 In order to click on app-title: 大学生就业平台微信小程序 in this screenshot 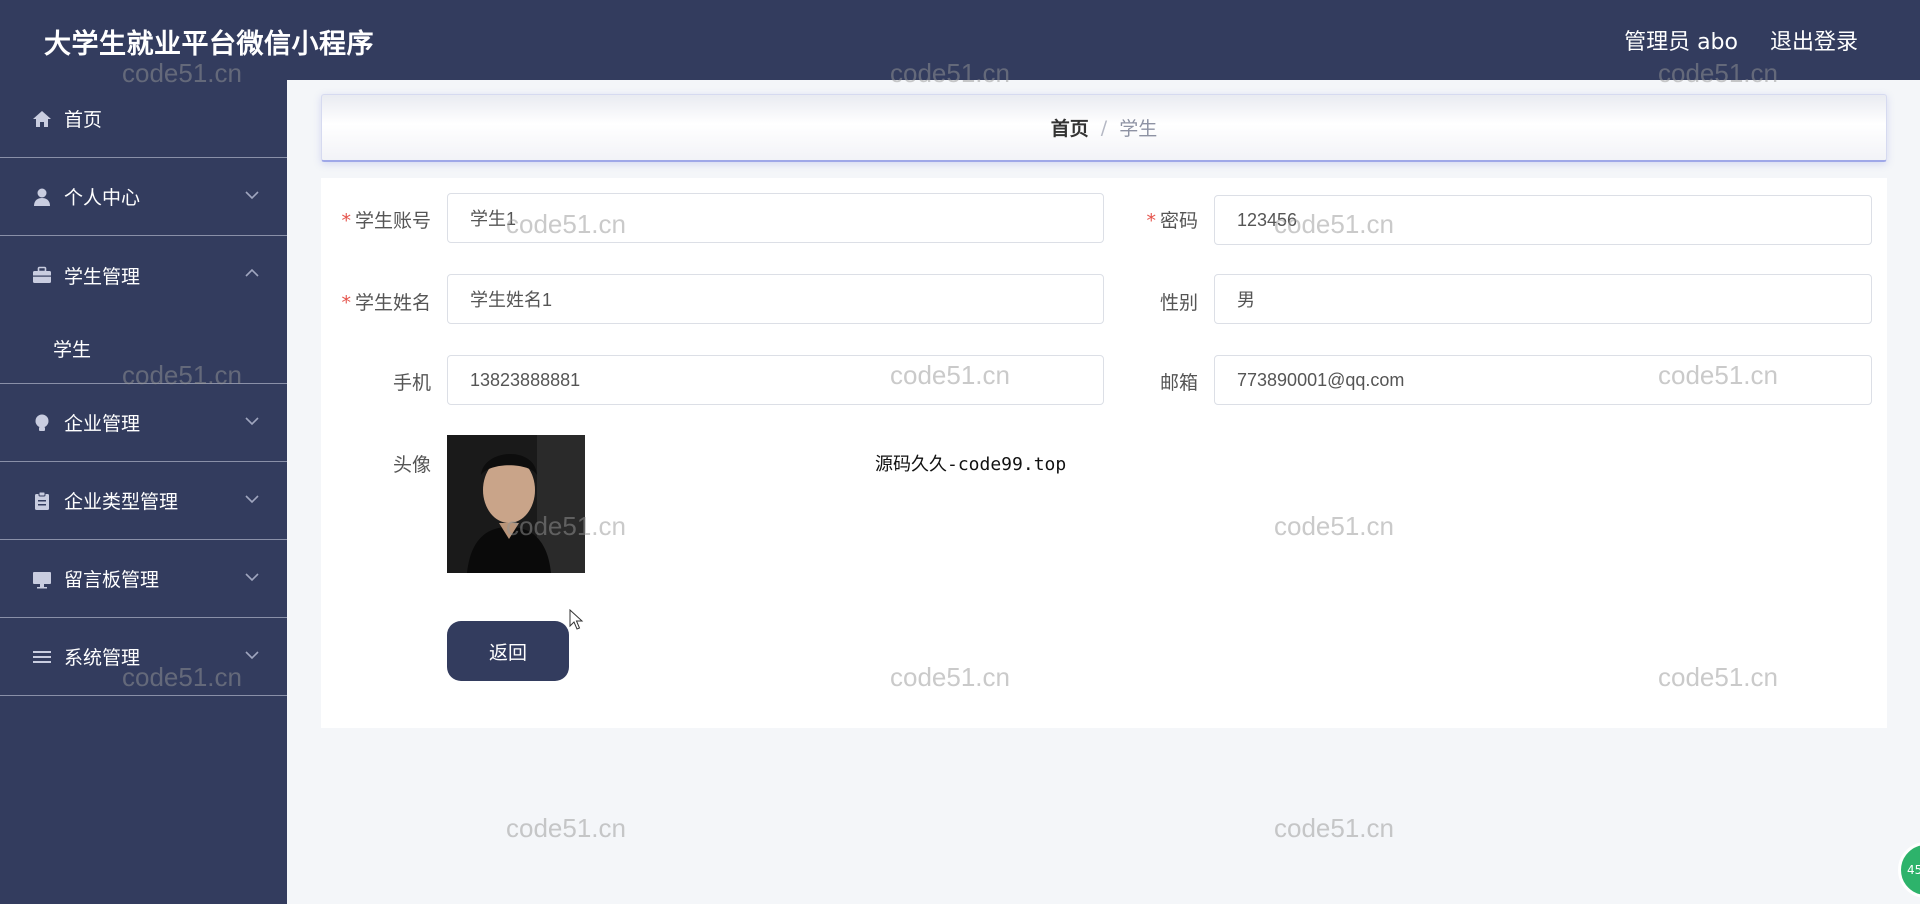, I will do `click(209, 44)`.